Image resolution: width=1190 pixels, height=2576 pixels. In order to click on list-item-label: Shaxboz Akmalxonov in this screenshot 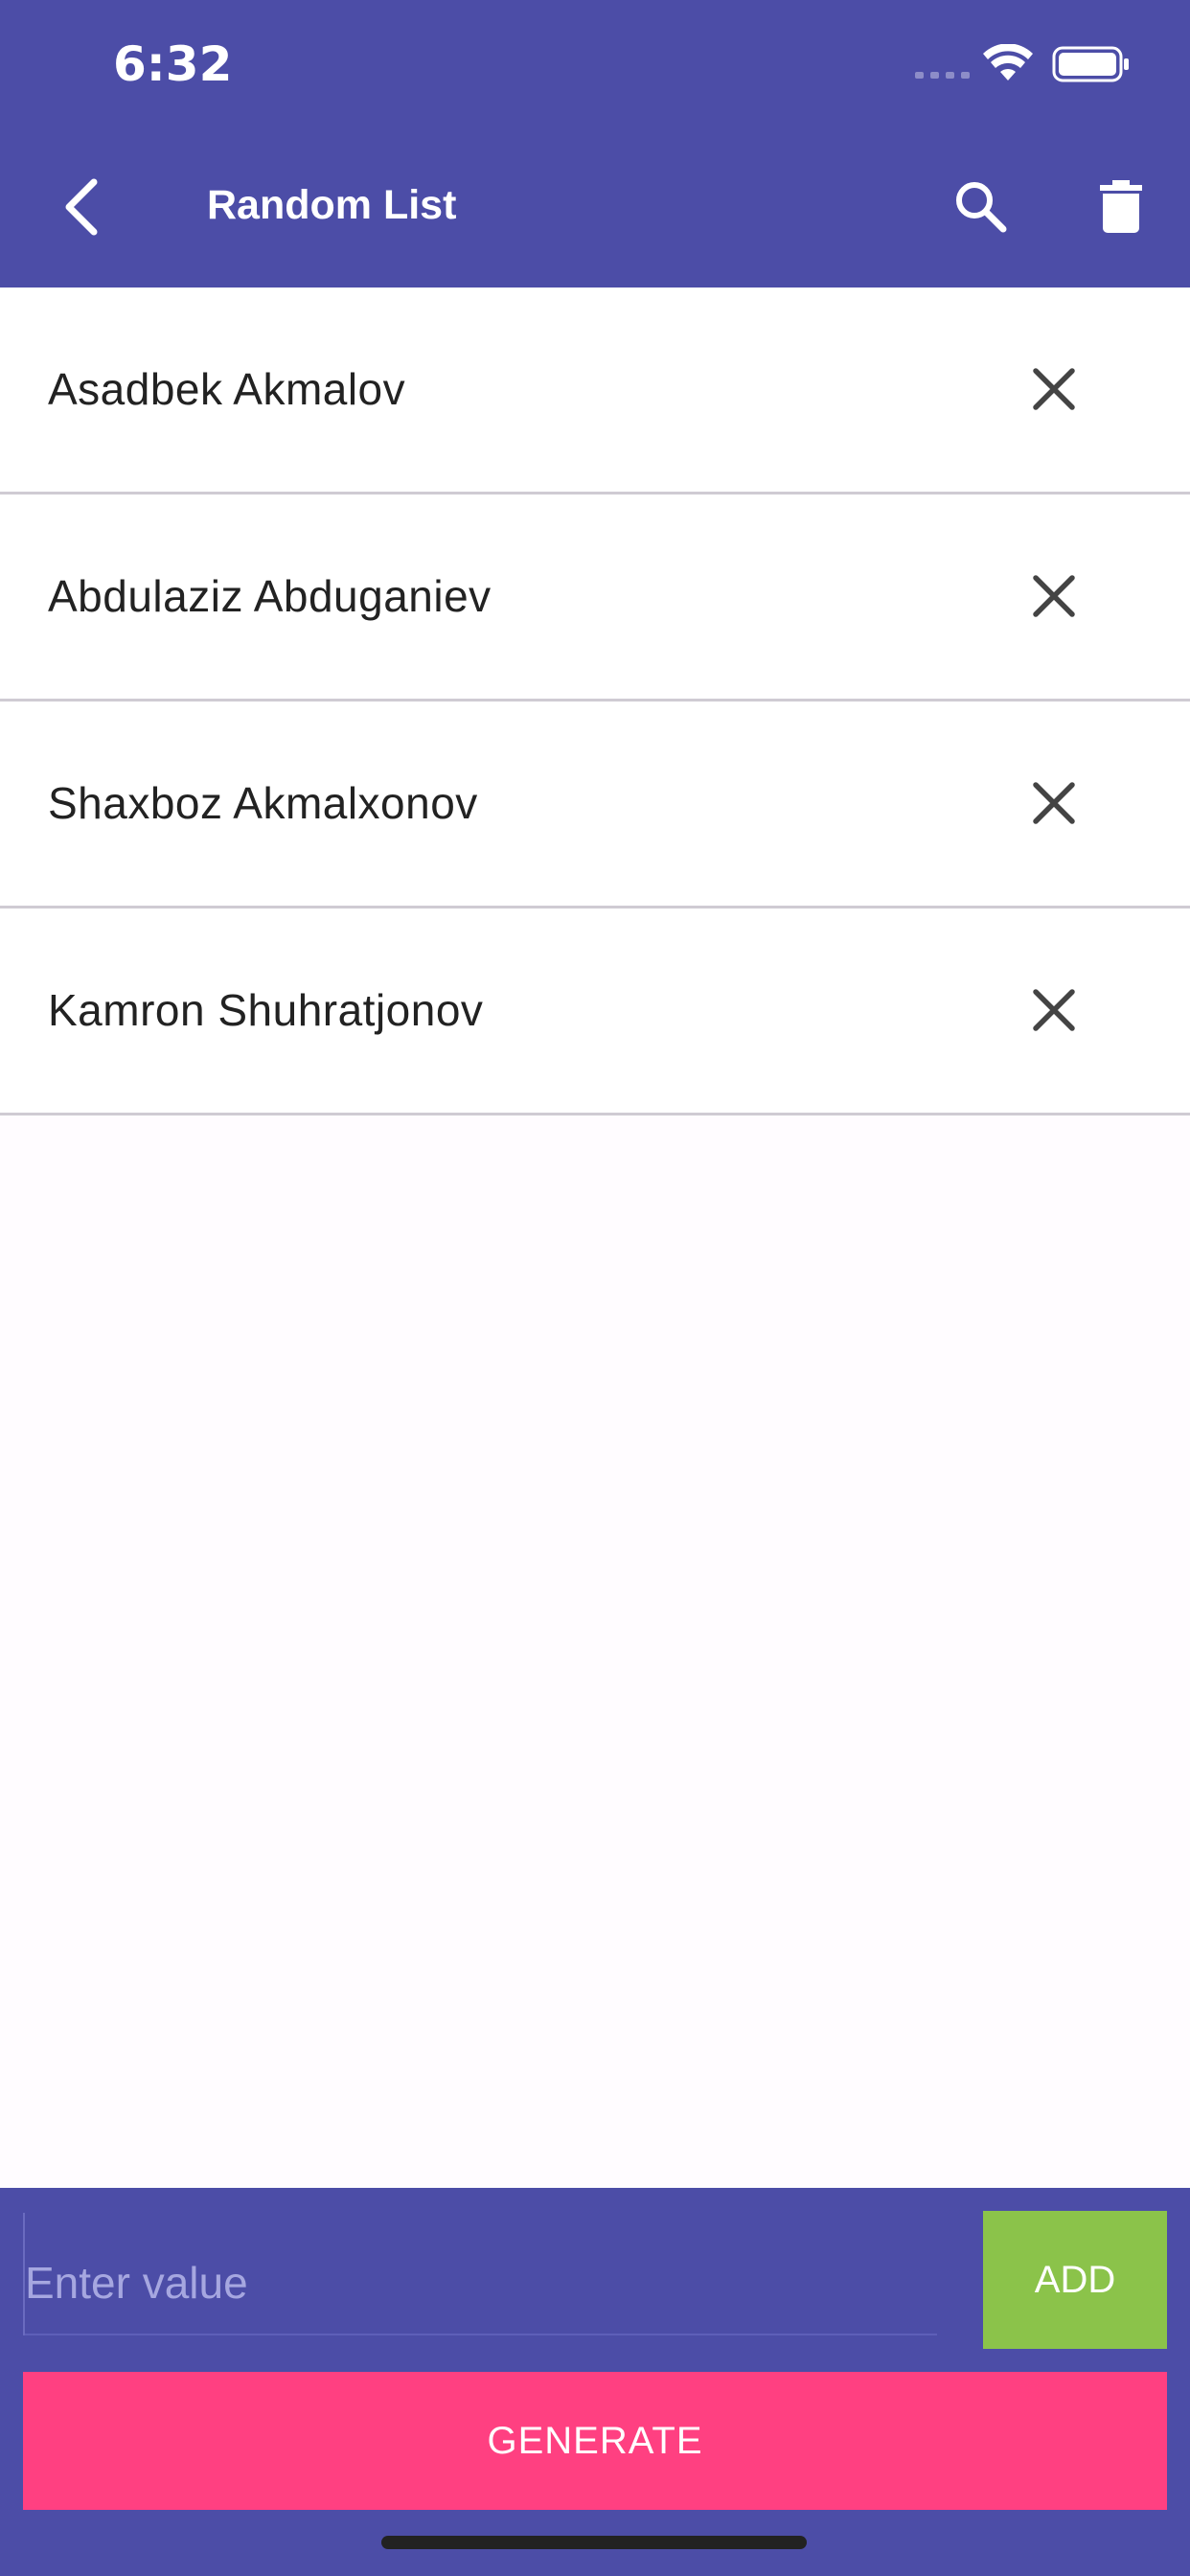, I will do `click(263, 803)`.